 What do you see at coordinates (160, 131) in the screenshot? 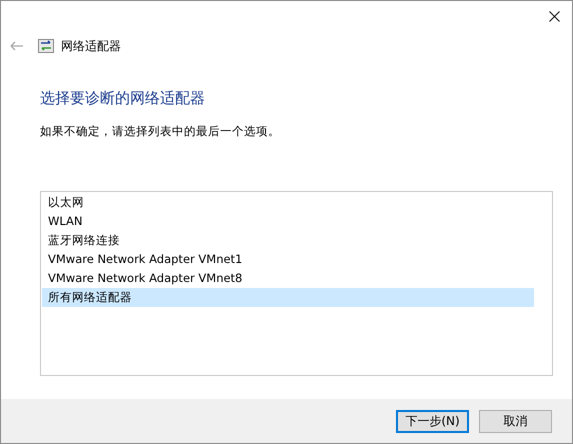
I see `instruction-text: 如果不确定，请选择列表中的最后一个选项。` at bounding box center [160, 131].